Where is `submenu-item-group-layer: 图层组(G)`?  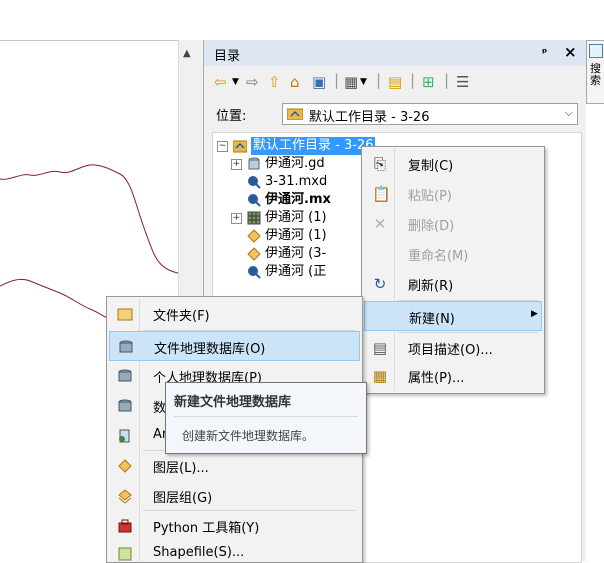
submenu-item-group-layer: 图层组(G) is located at coordinates (234, 496).